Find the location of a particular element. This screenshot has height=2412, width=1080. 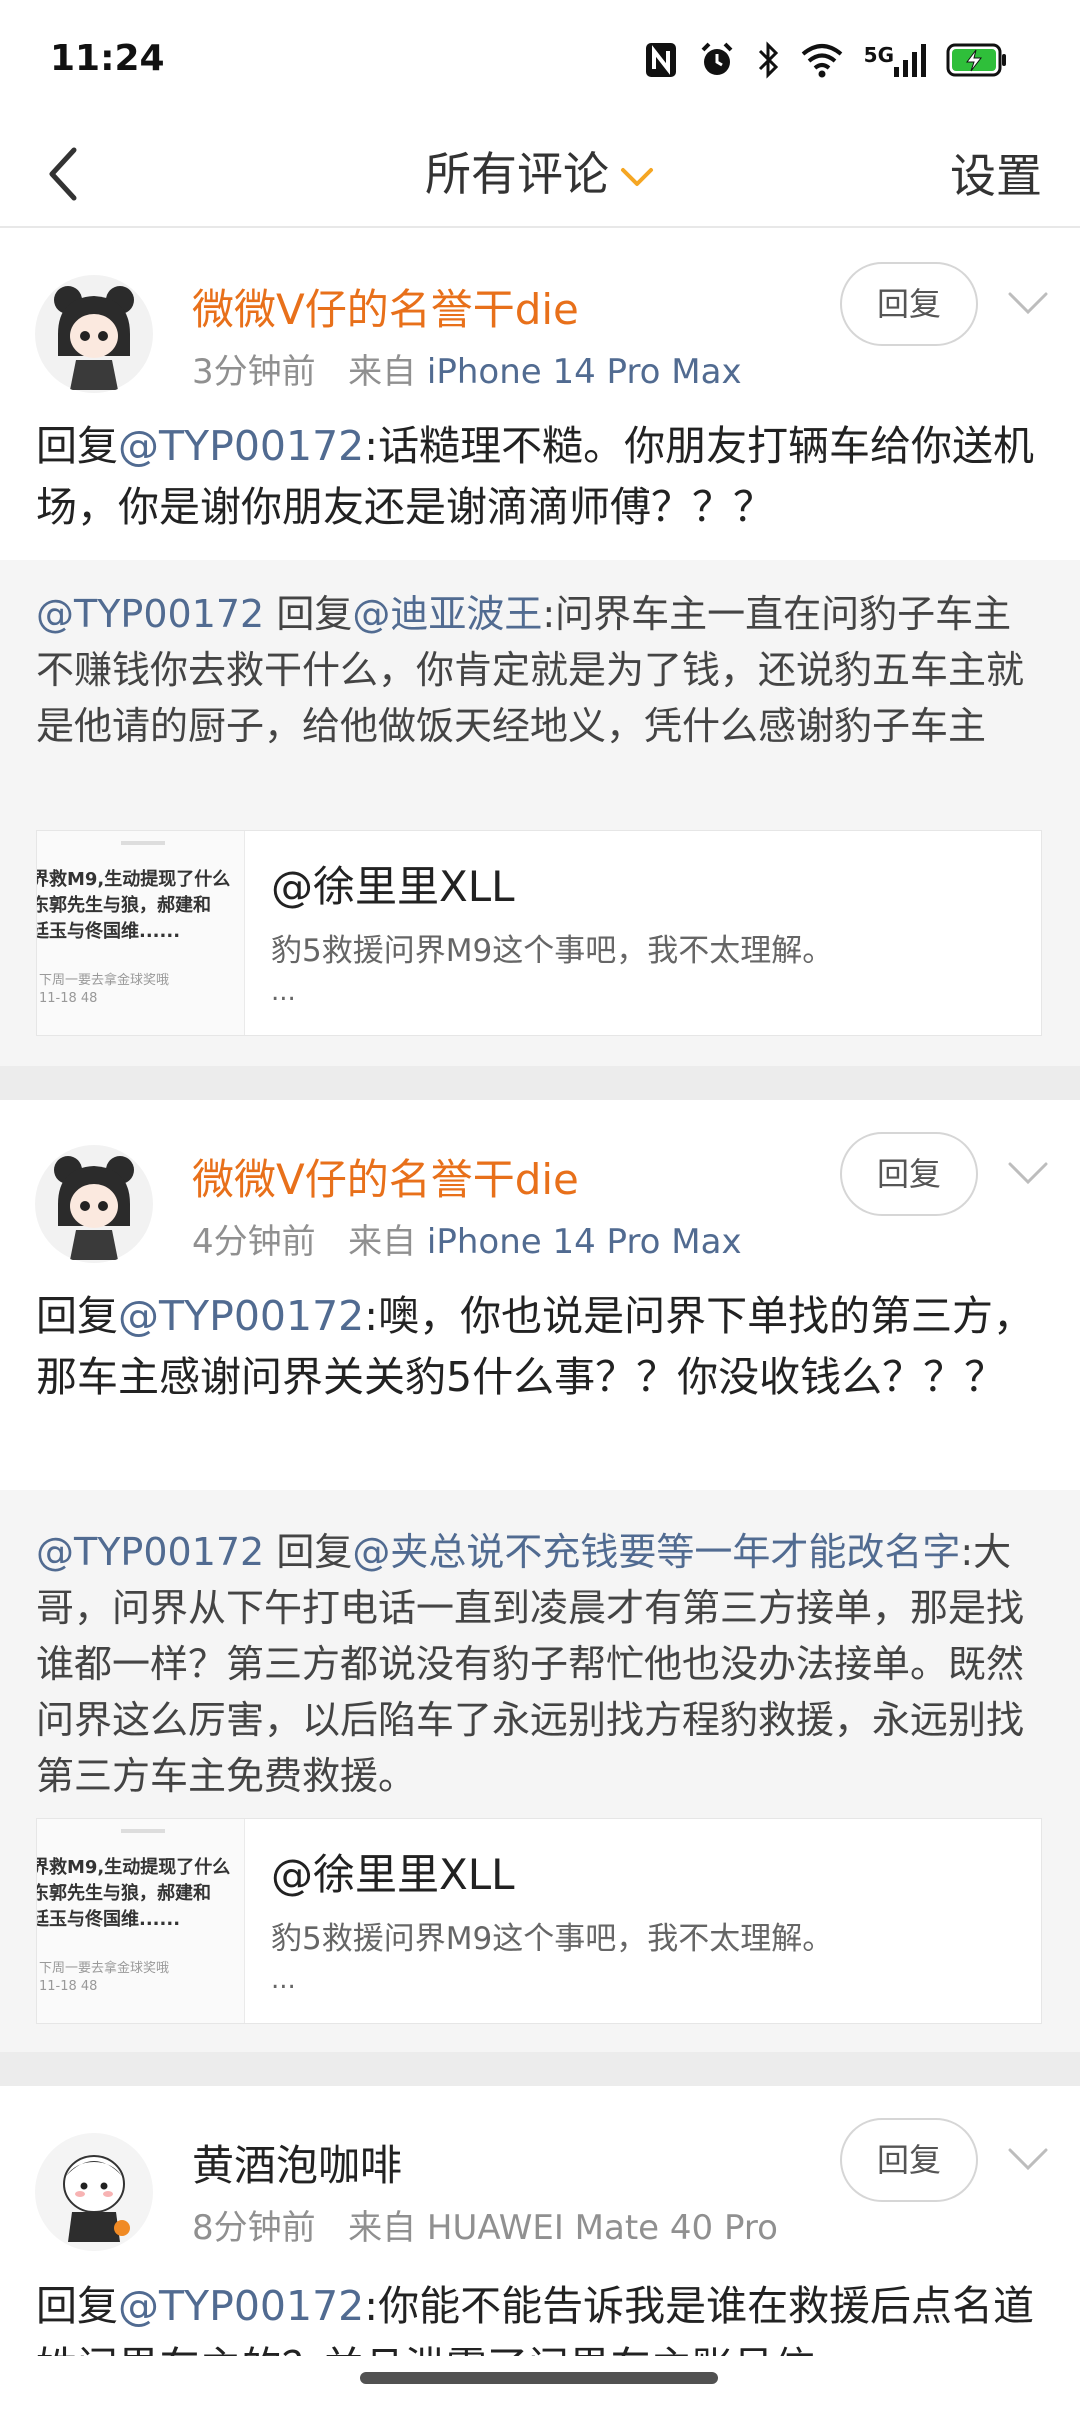

mention-link: @夹总说不充钱要等一年才能改名字 is located at coordinates (656, 1552).